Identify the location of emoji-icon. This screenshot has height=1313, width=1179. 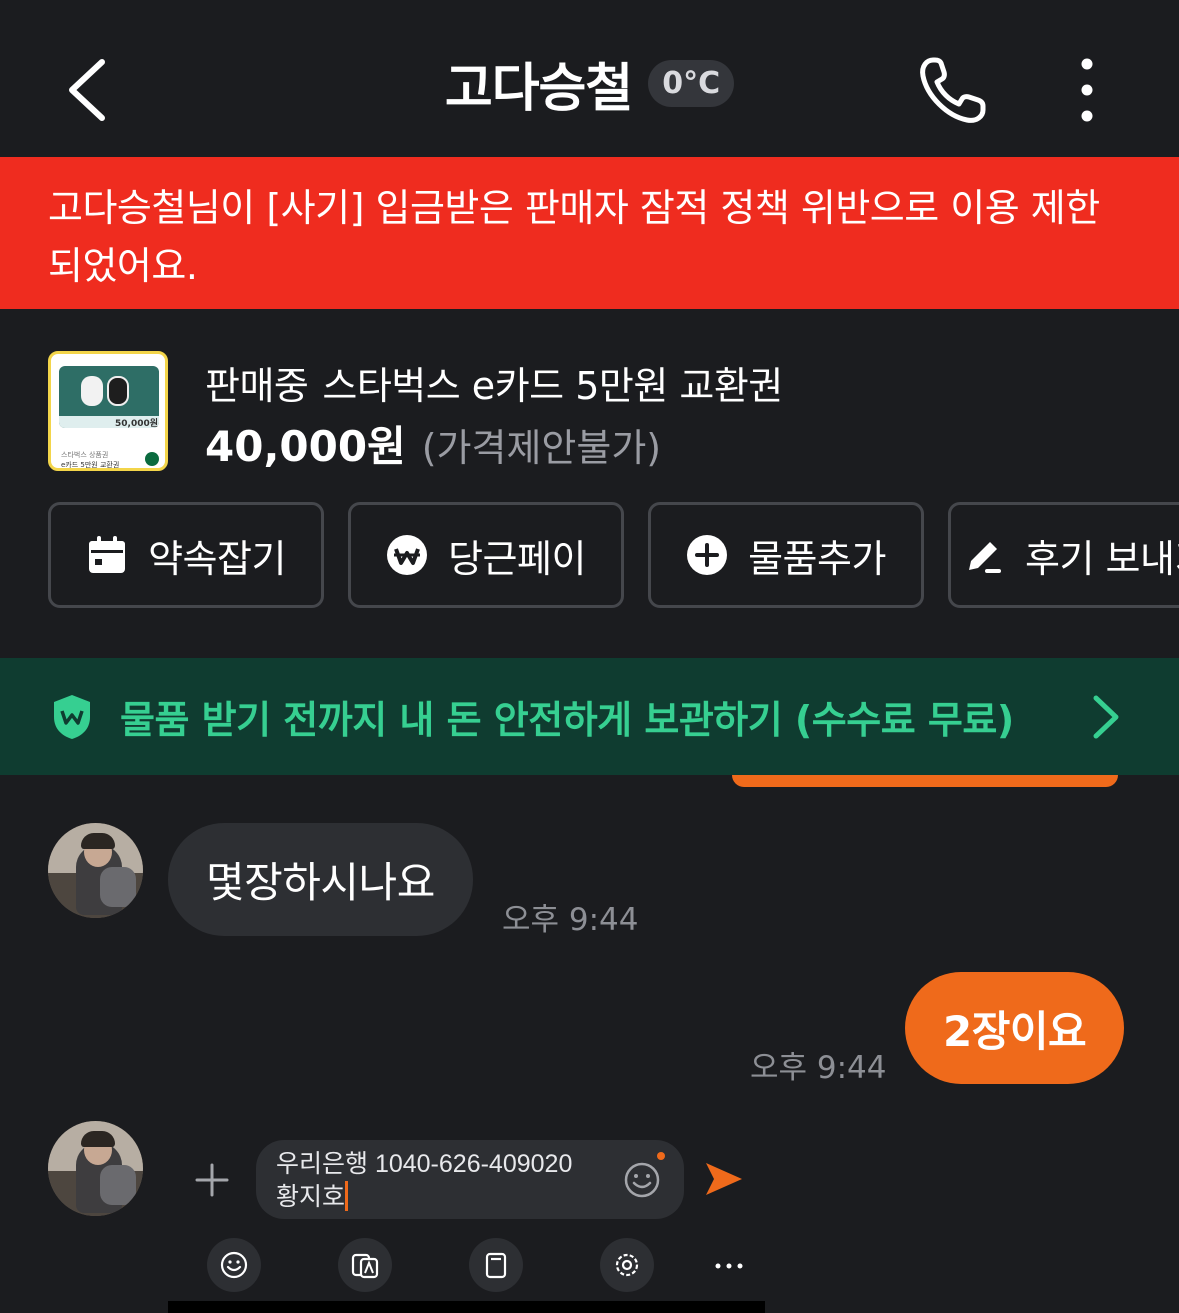
(234, 1265).